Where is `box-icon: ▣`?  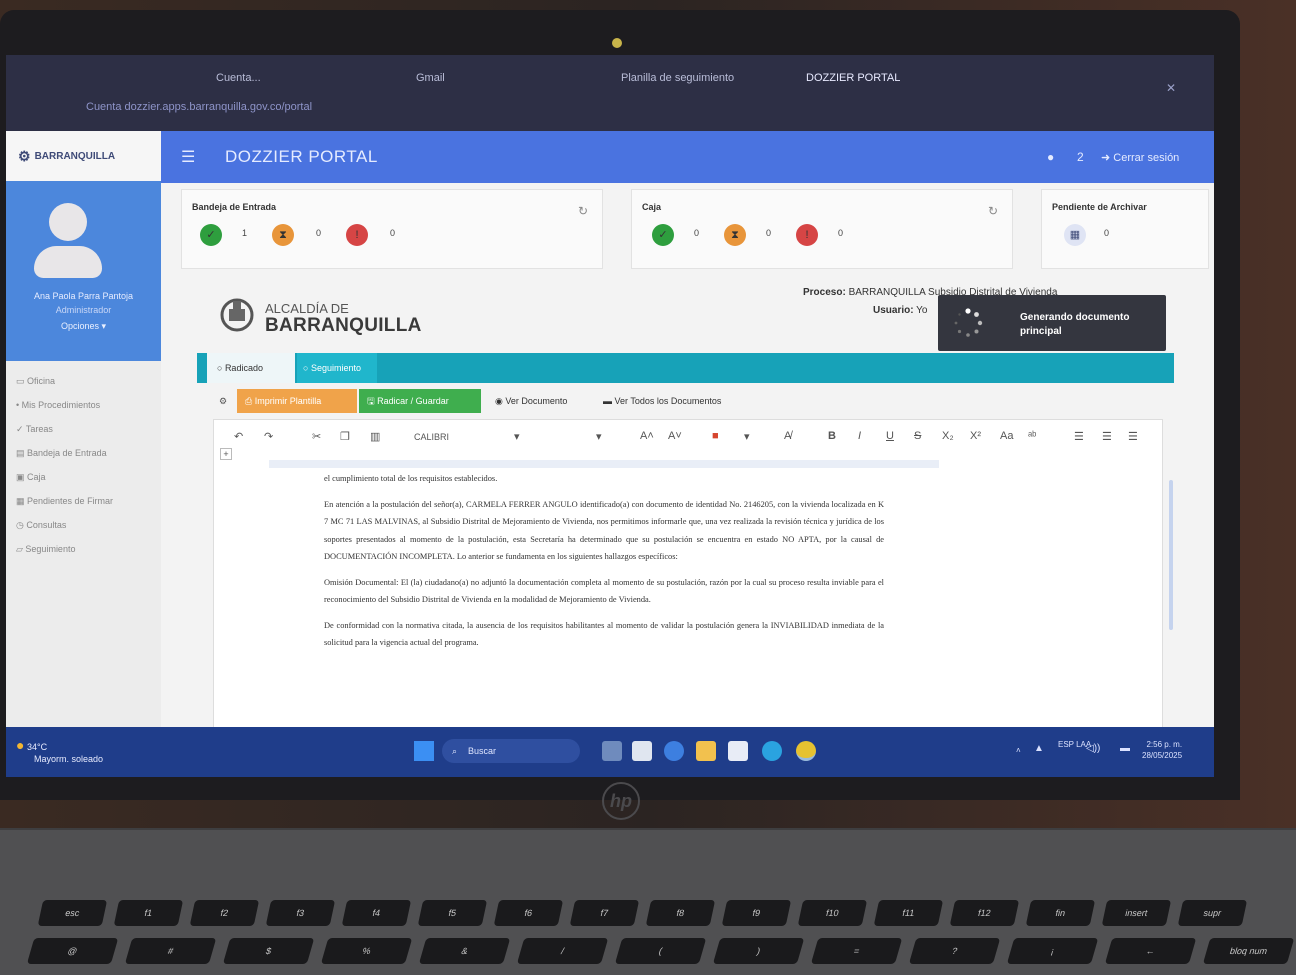
box-icon: ▣ is located at coordinates (22, 477).